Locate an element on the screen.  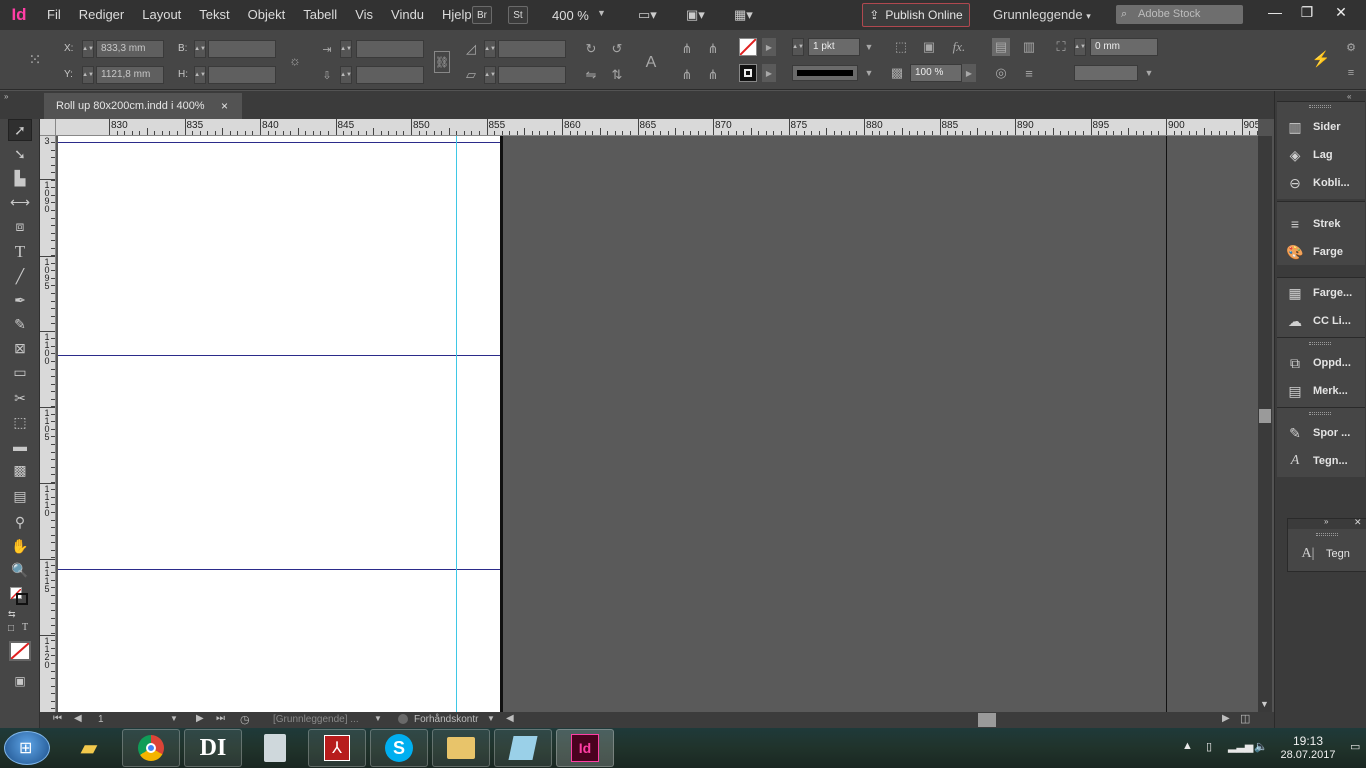
close-tab-icon: × is located at coordinates (224, 106).